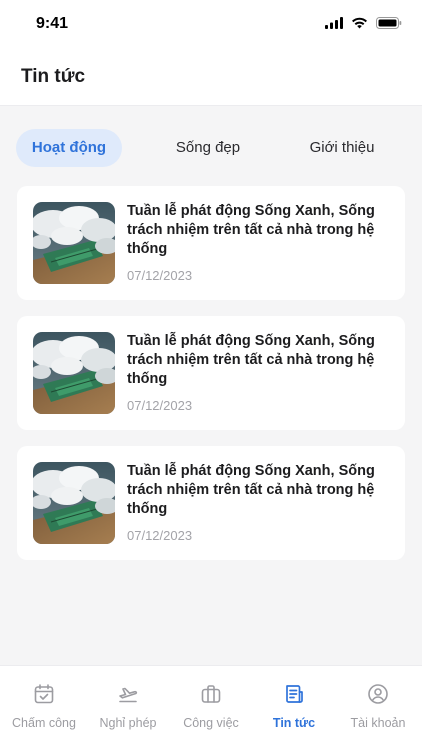 The height and width of the screenshot is (750, 422). What do you see at coordinates (128, 723) in the screenshot?
I see `nav-label: Nghỉ phép` at bounding box center [128, 723].